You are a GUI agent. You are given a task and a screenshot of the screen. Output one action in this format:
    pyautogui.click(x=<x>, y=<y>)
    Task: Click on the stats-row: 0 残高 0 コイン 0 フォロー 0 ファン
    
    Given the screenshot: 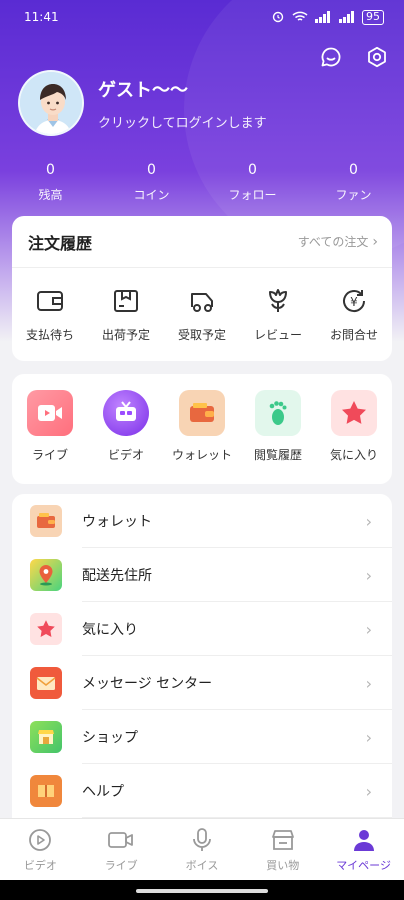 What is the action you would take?
    pyautogui.click(x=202, y=182)
    